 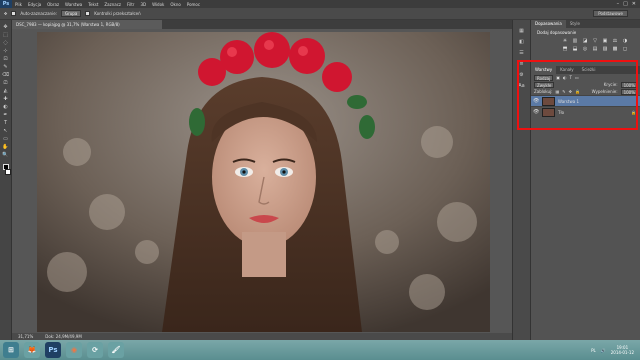 I want to click on menu-tekst: Tekst, so click(x=93, y=4).